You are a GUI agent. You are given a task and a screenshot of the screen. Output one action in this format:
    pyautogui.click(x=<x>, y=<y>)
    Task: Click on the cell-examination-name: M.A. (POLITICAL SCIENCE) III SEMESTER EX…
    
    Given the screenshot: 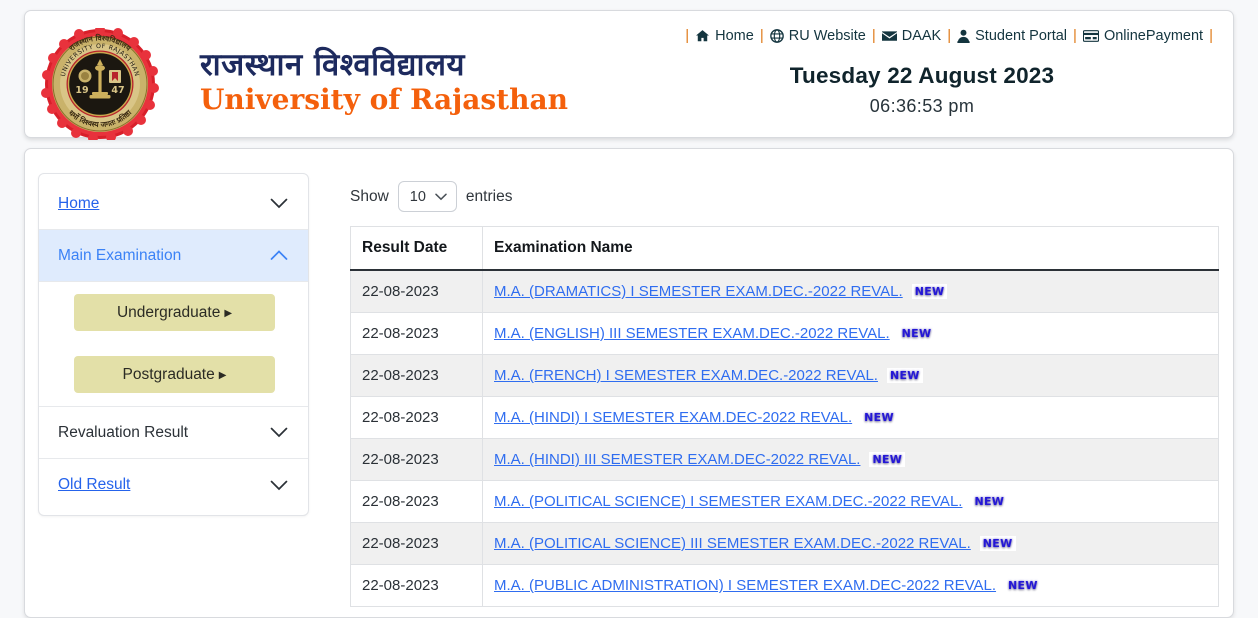 What is the action you would take?
    pyautogui.click(x=850, y=543)
    